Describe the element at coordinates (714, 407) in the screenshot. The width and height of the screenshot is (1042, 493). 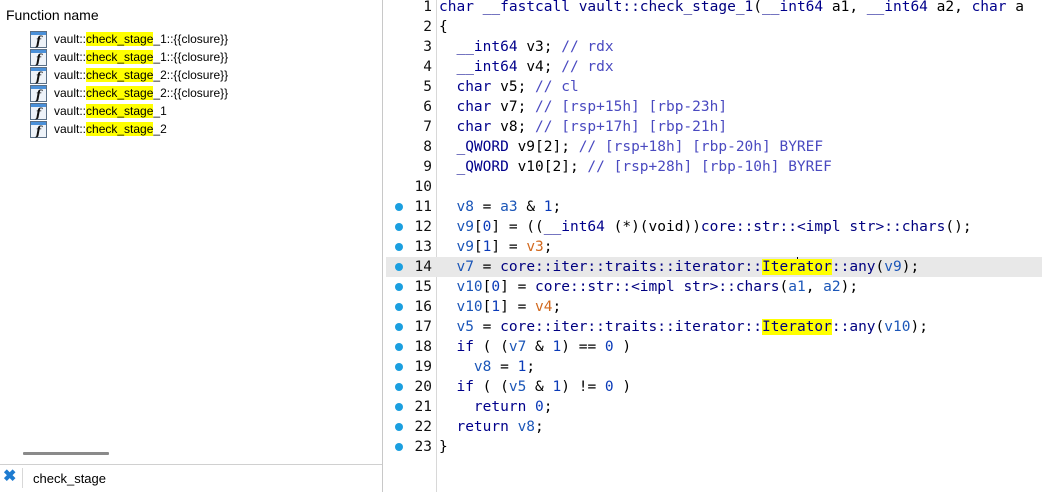
I see `code-line: 21 return 0;` at that location.